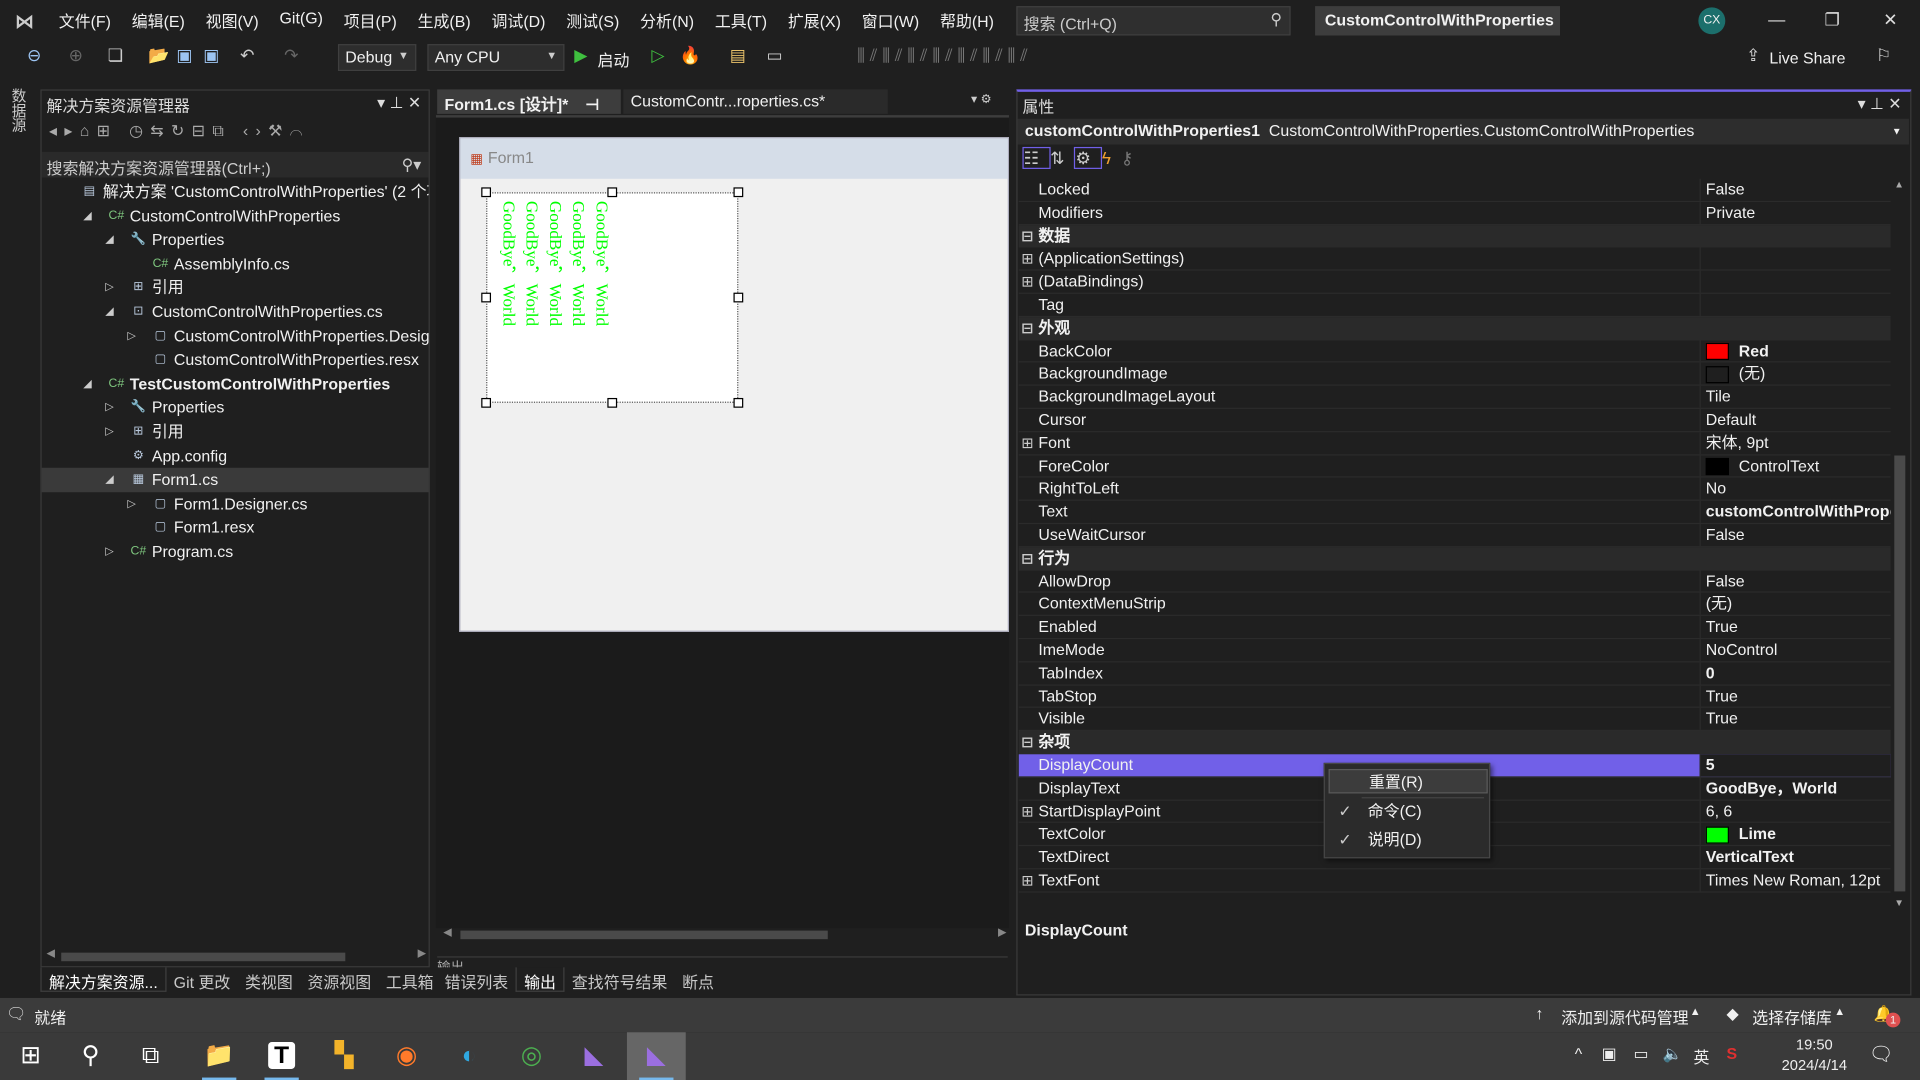 The width and height of the screenshot is (1920, 1080). Describe the element at coordinates (370, 20) in the screenshot. I see `menu-item: 项目(P)` at that location.